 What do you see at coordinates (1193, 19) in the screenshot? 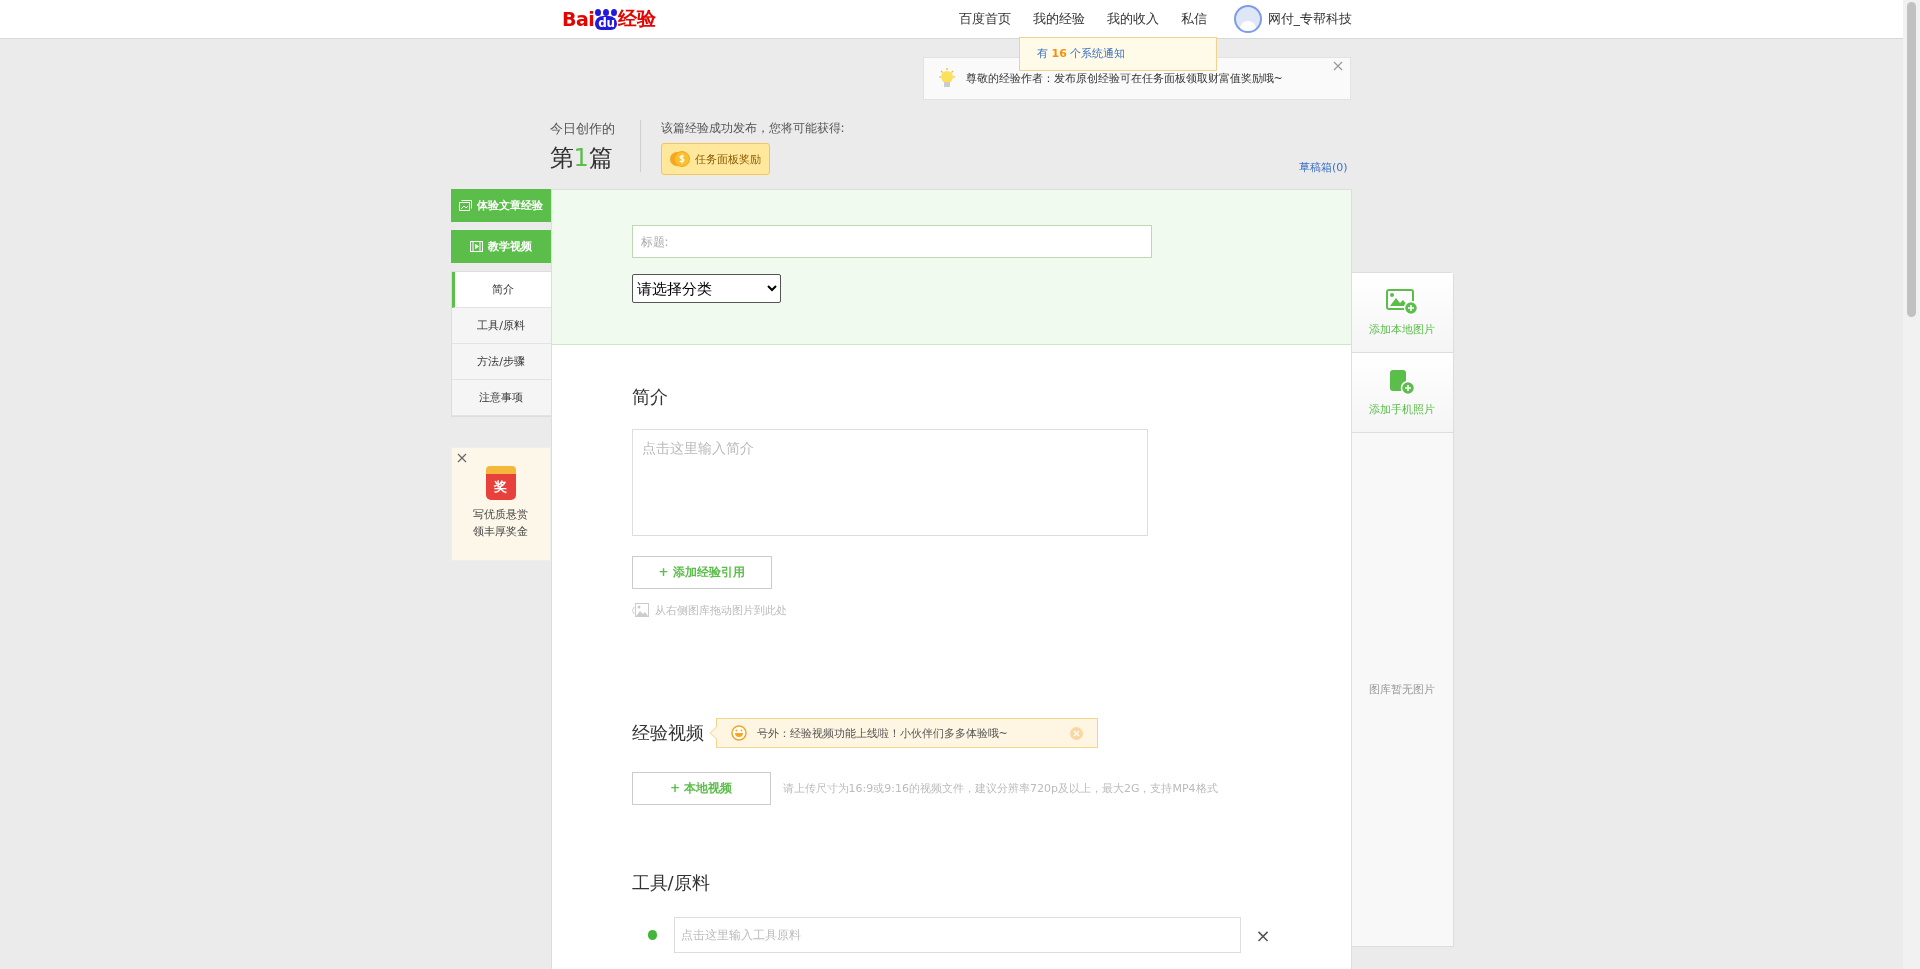
I see `nav-link: 私信` at bounding box center [1193, 19].